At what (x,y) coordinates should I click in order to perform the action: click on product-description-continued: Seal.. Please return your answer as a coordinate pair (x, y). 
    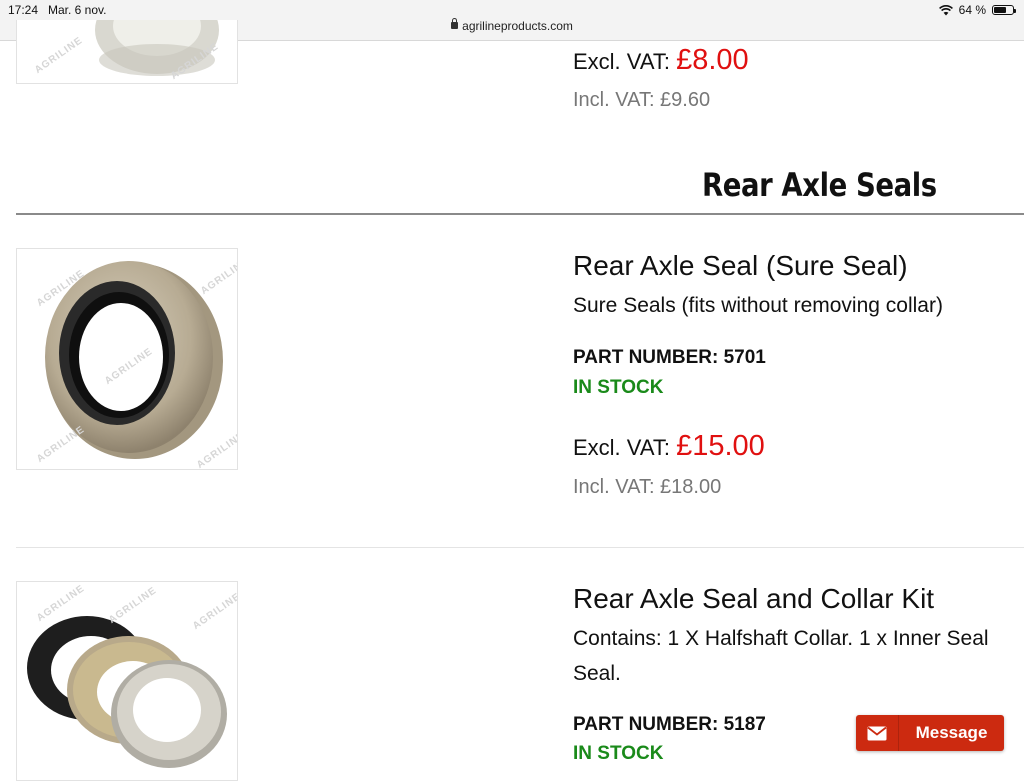
    Looking at the image, I should click on (597, 673).